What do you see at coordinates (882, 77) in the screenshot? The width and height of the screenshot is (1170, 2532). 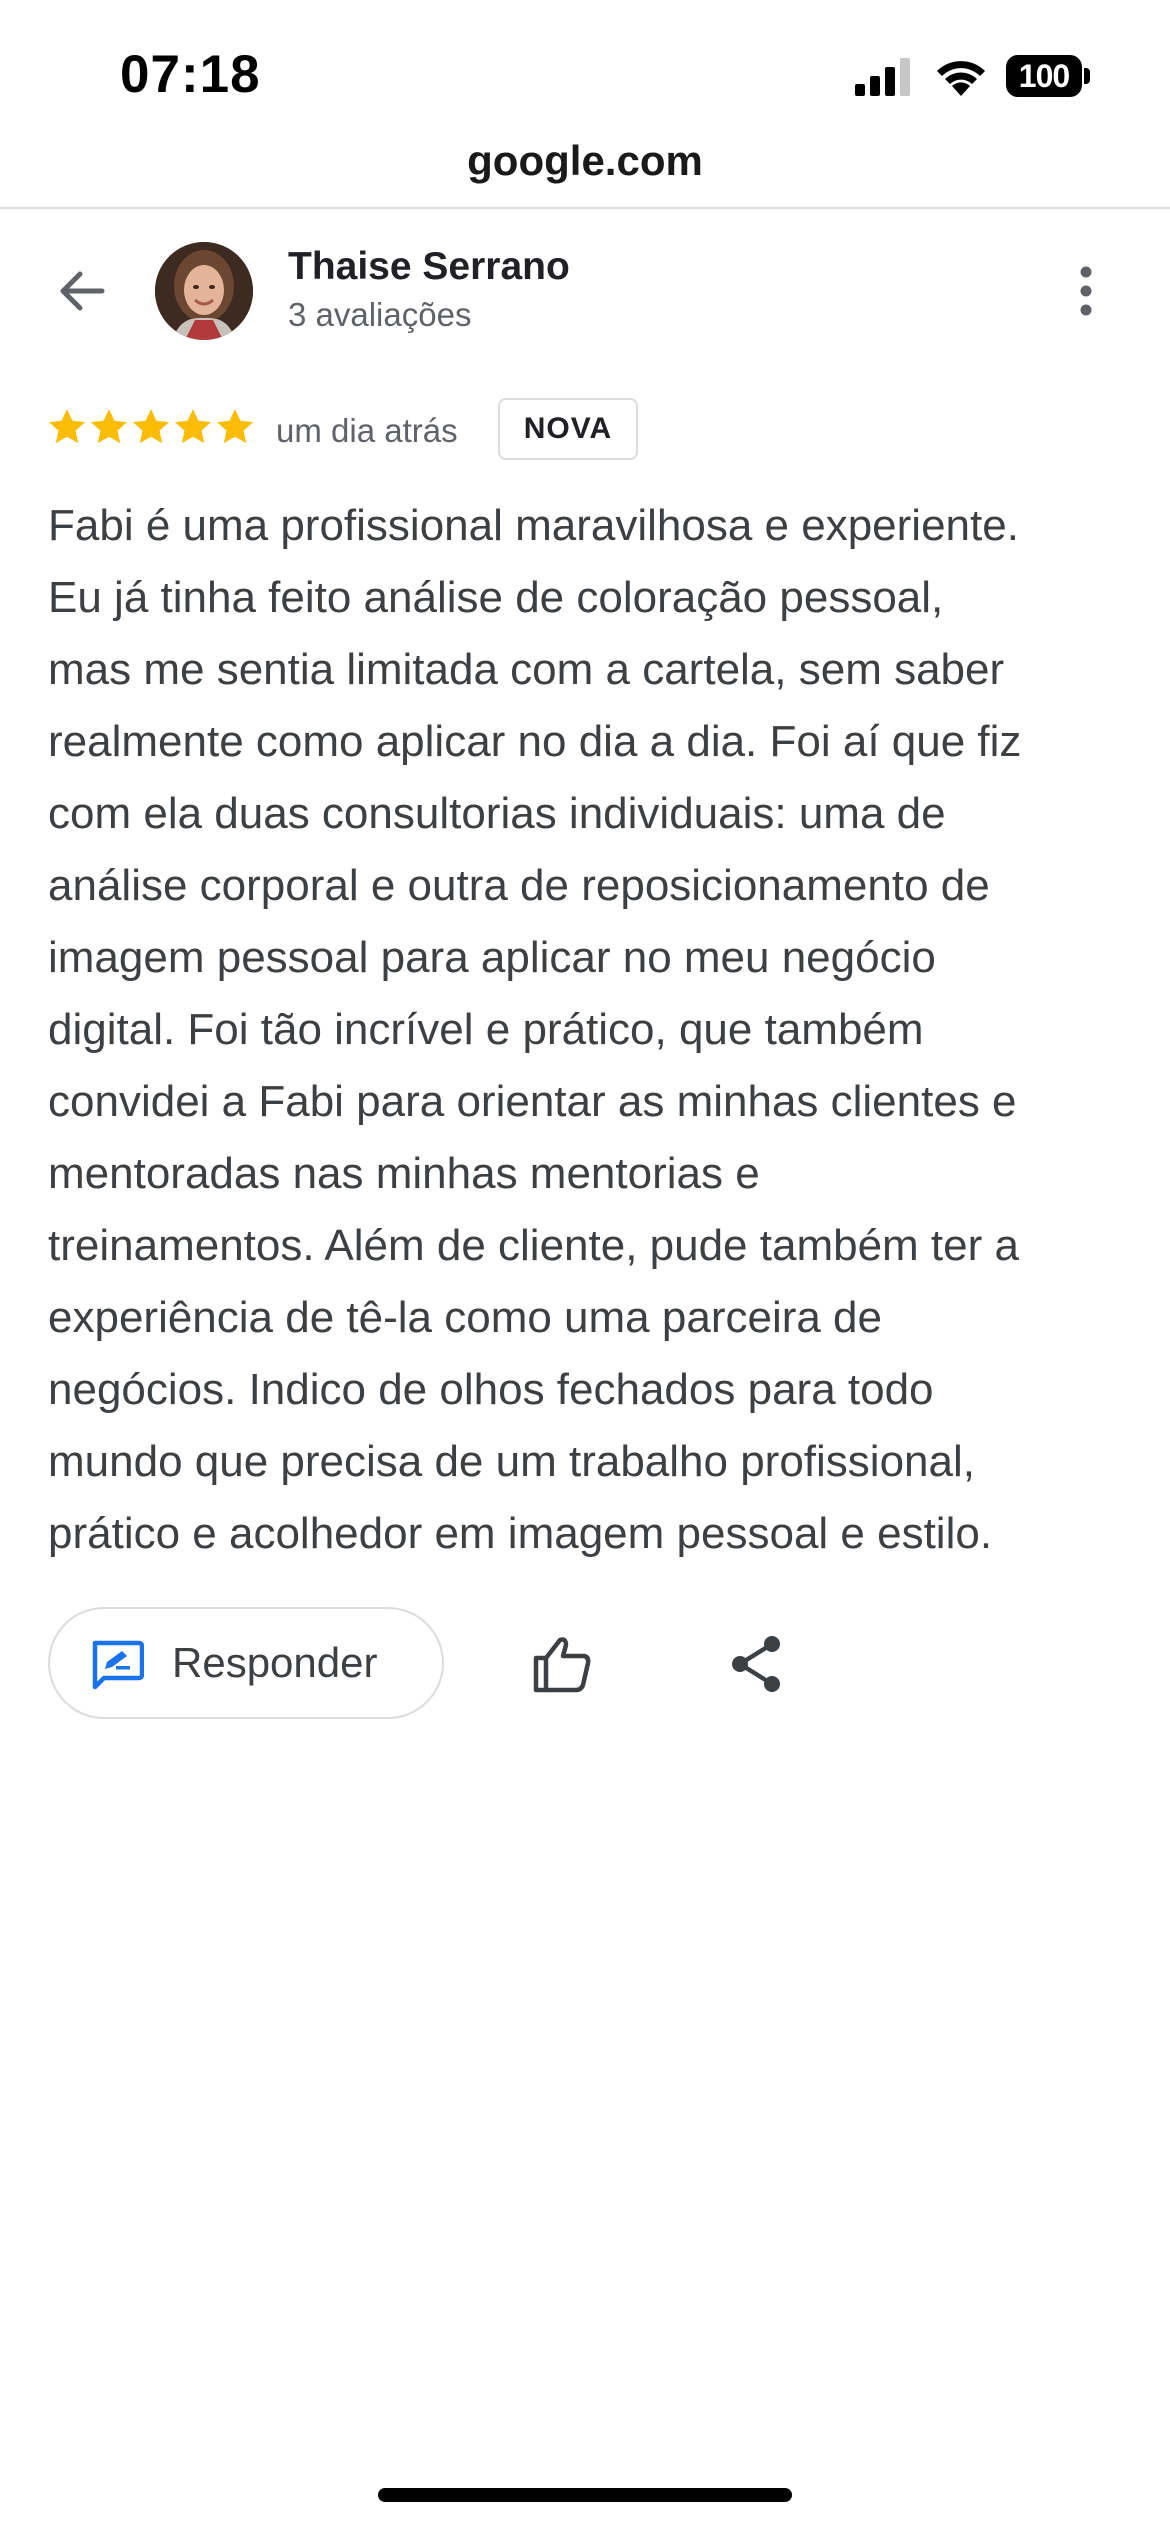 I see `signal-icon` at bounding box center [882, 77].